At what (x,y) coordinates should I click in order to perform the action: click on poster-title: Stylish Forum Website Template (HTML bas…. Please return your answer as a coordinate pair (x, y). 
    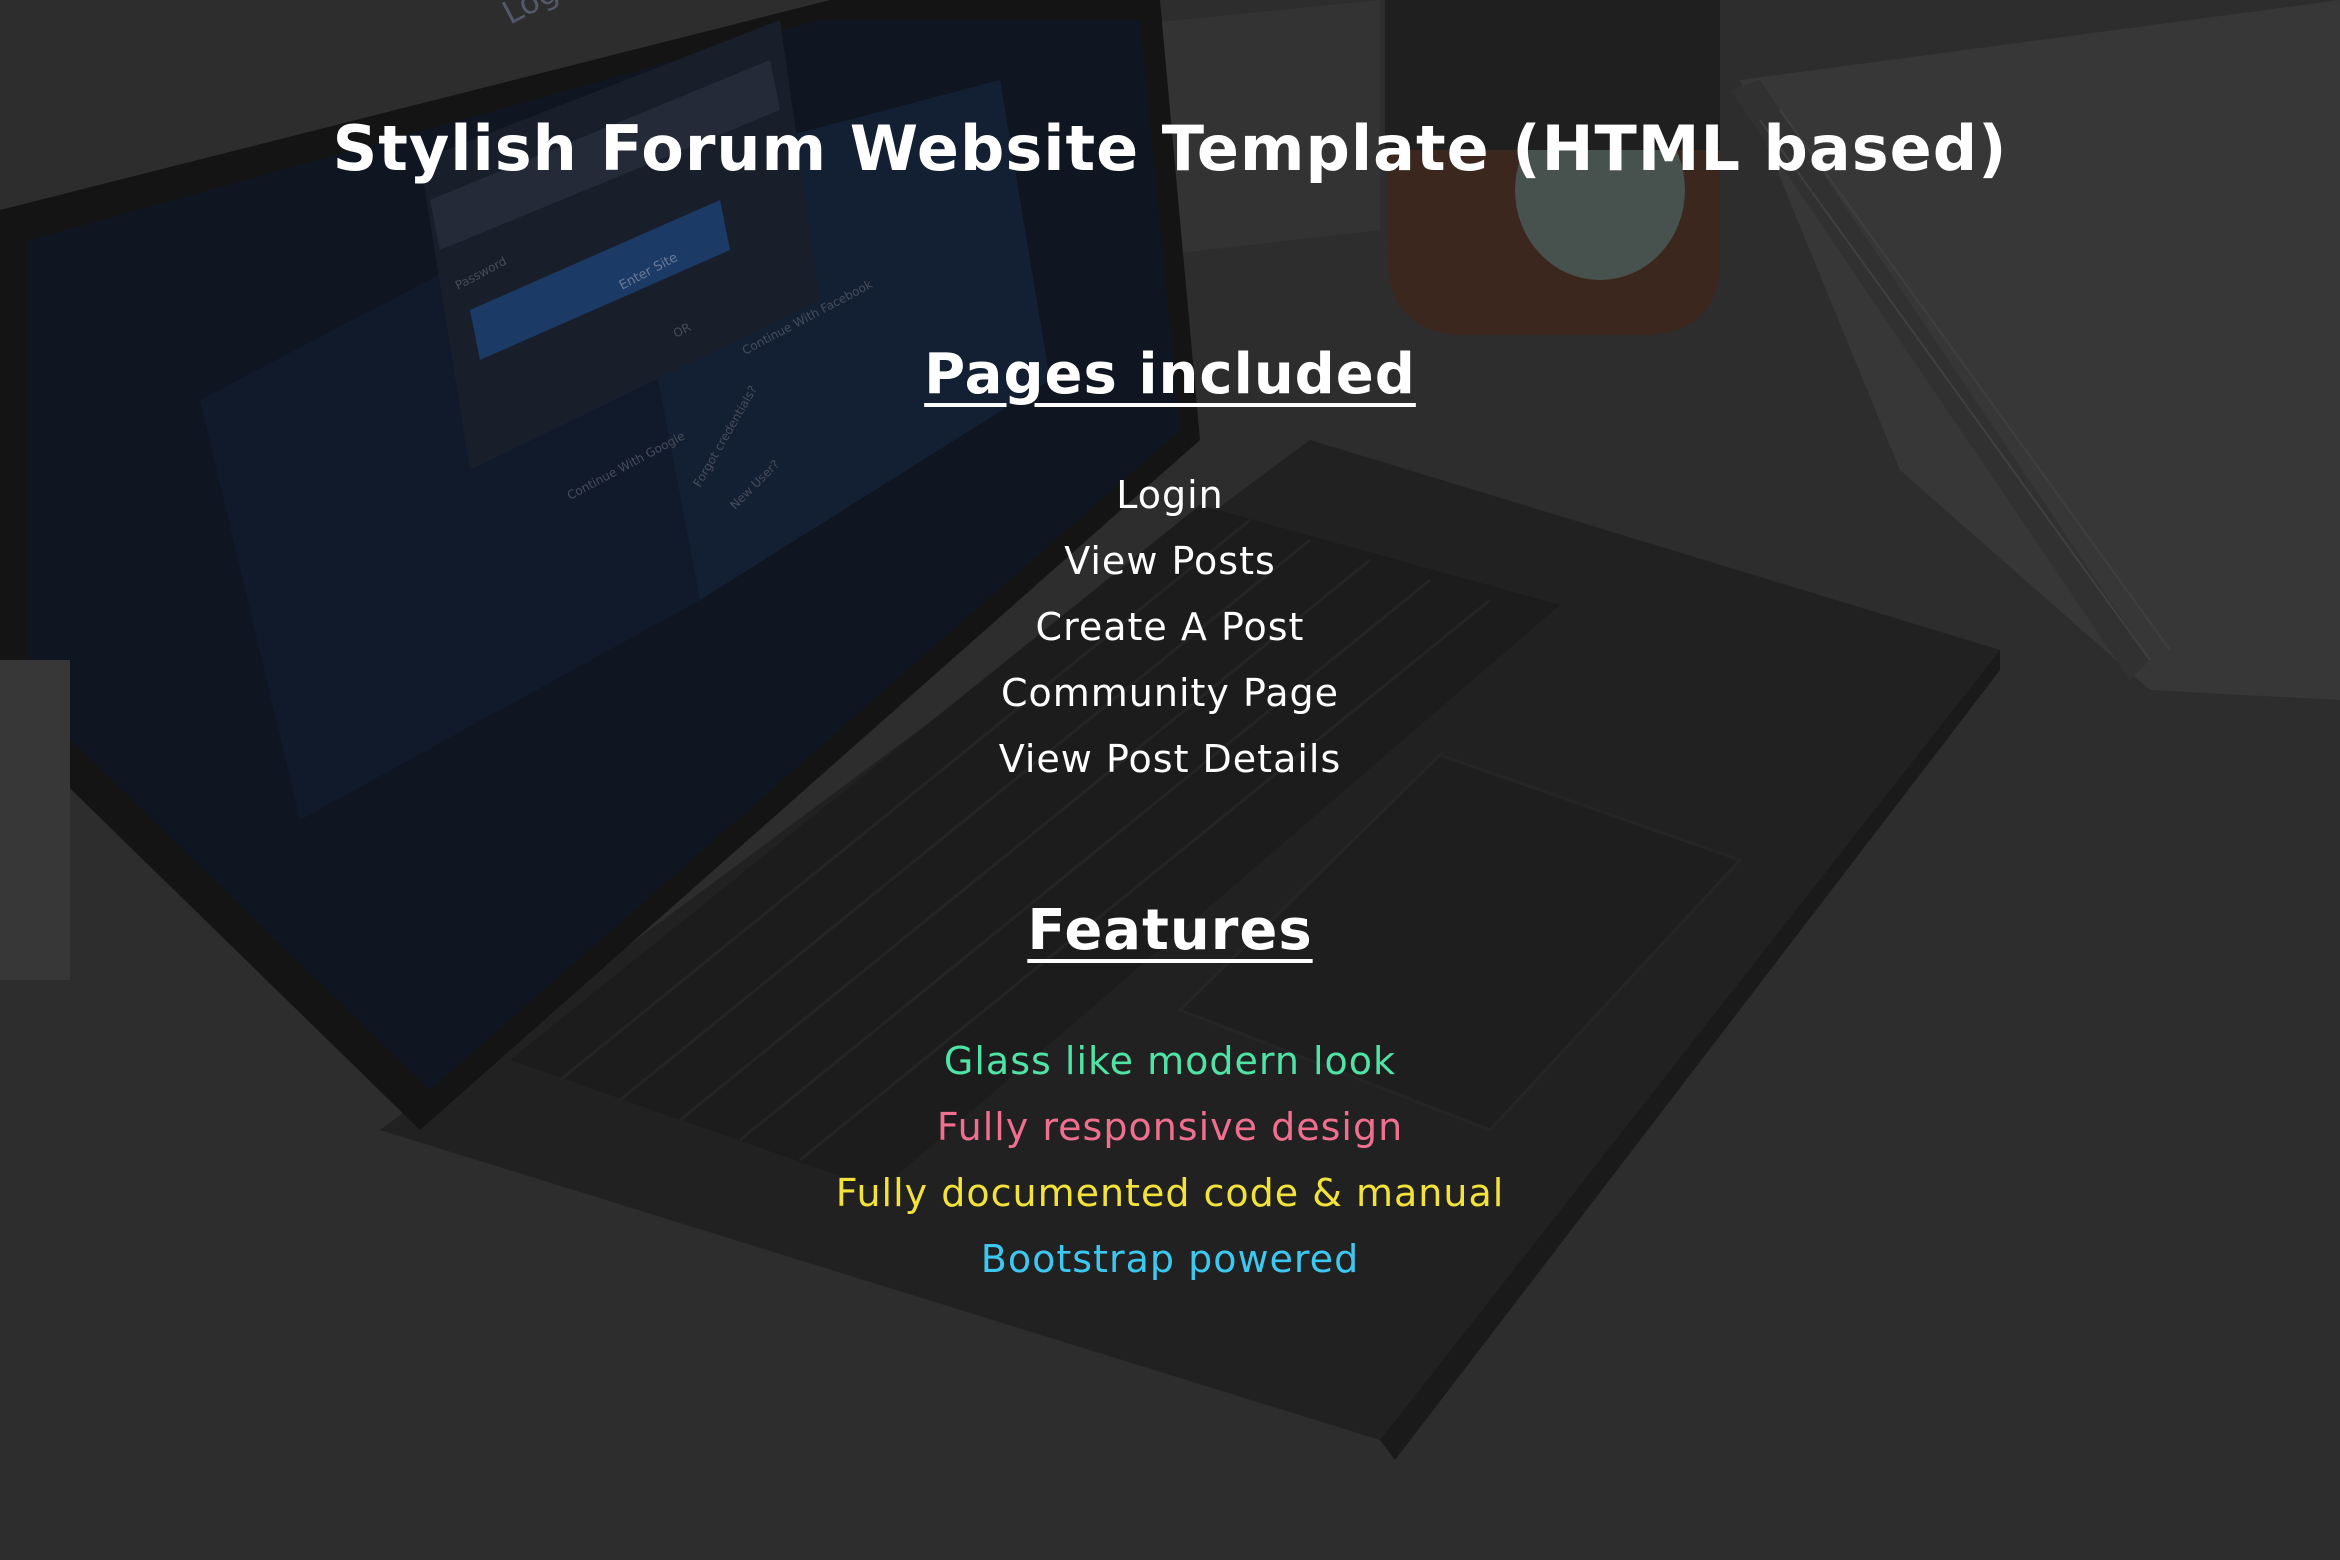
    Looking at the image, I should click on (1170, 148).